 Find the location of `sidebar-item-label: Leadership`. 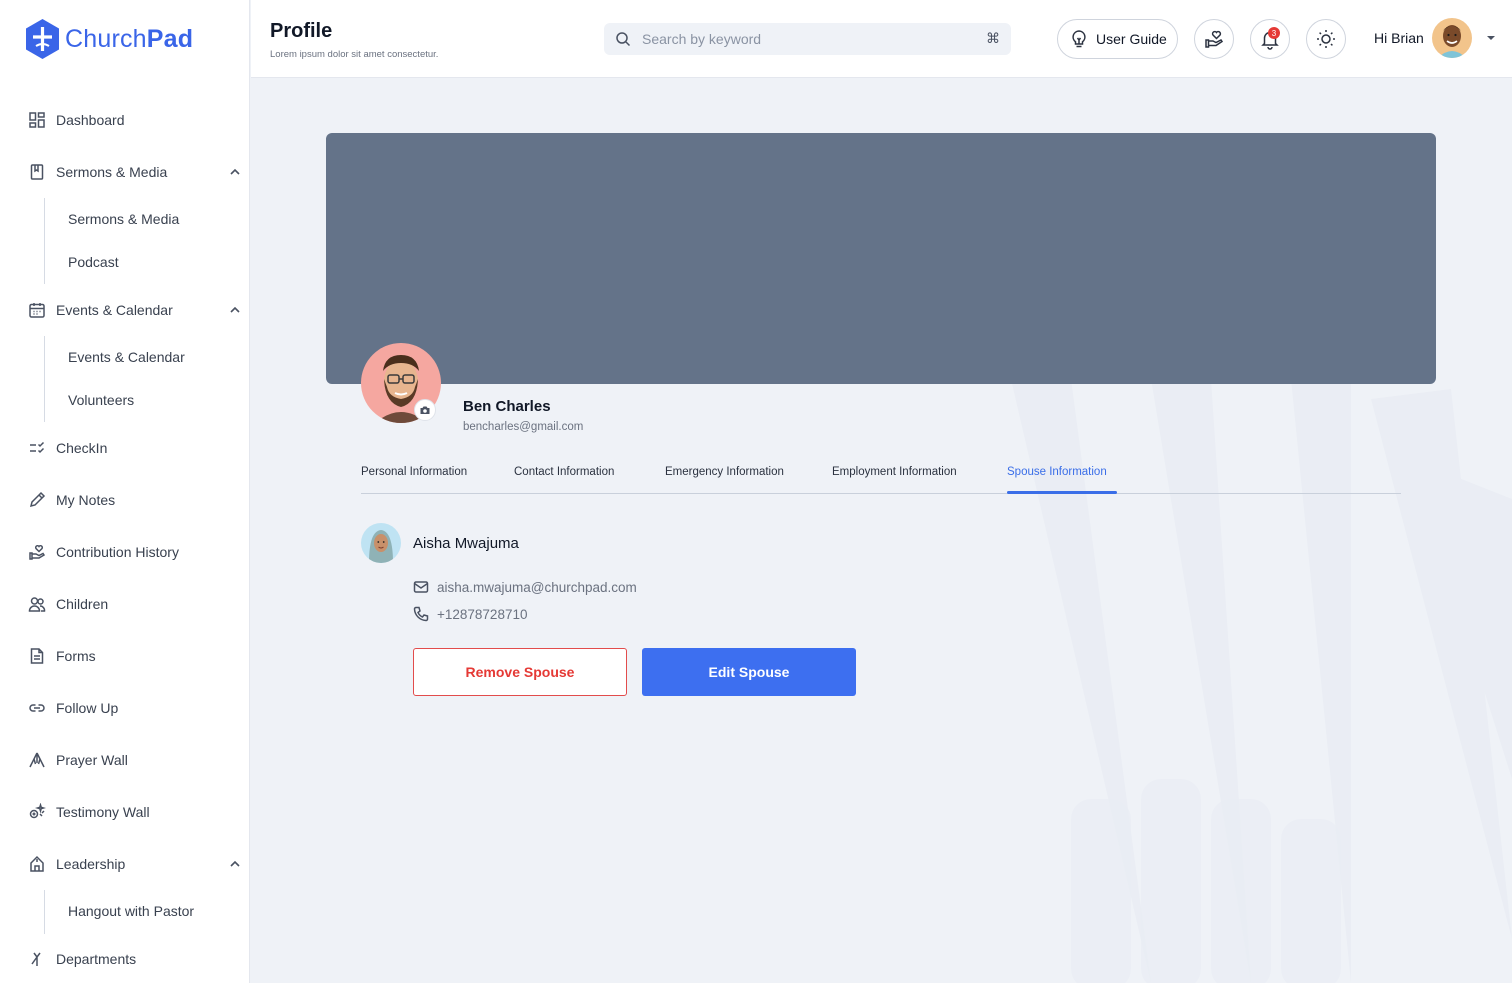

sidebar-item-label: Leadership is located at coordinates (91, 864).